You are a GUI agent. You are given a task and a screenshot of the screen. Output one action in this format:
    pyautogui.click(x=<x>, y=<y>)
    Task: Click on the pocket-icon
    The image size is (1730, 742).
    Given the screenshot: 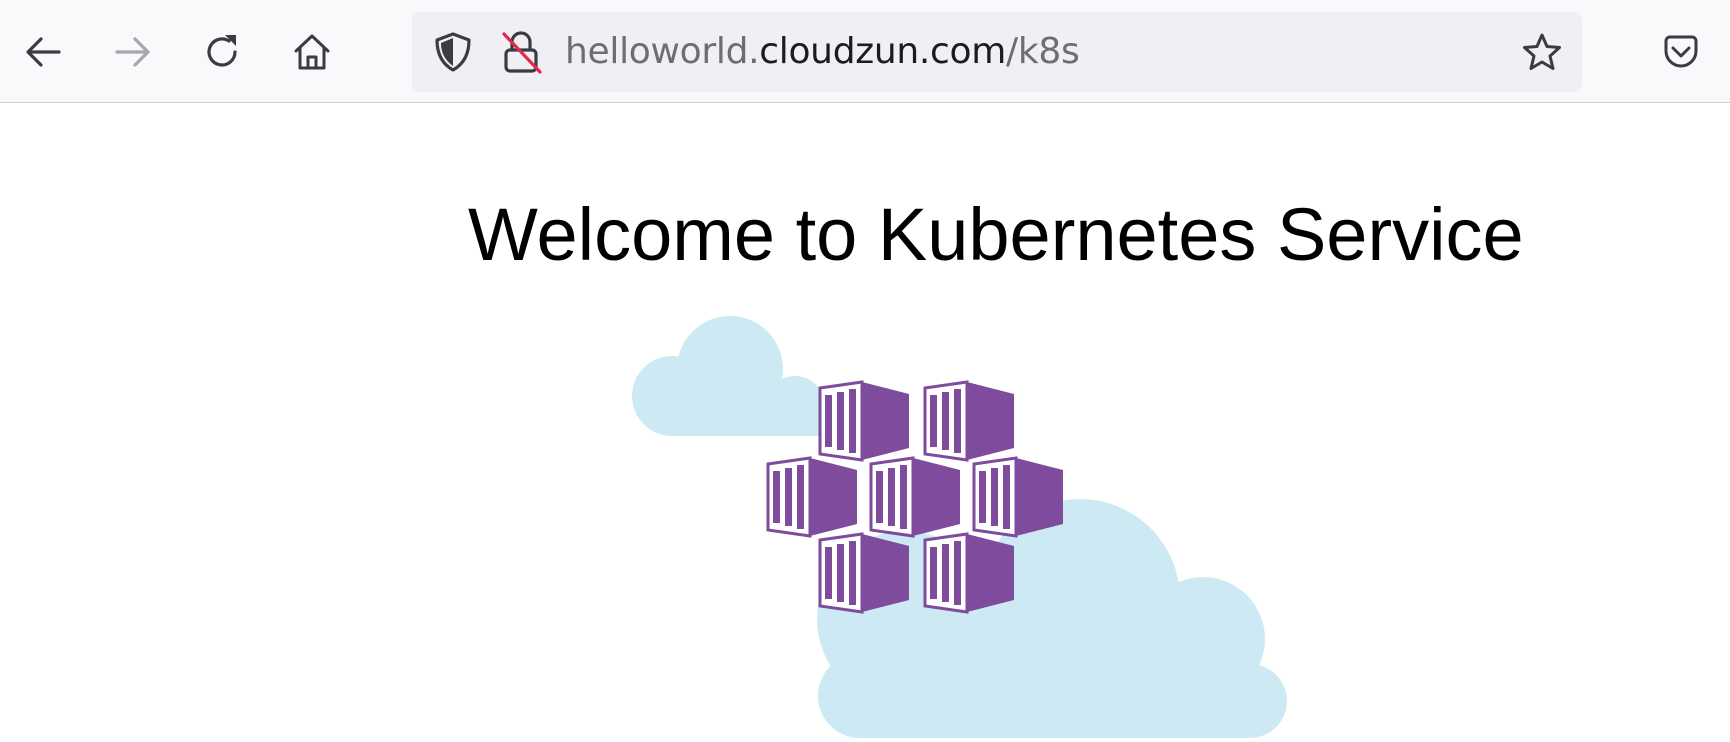 What is the action you would take?
    pyautogui.click(x=1681, y=51)
    